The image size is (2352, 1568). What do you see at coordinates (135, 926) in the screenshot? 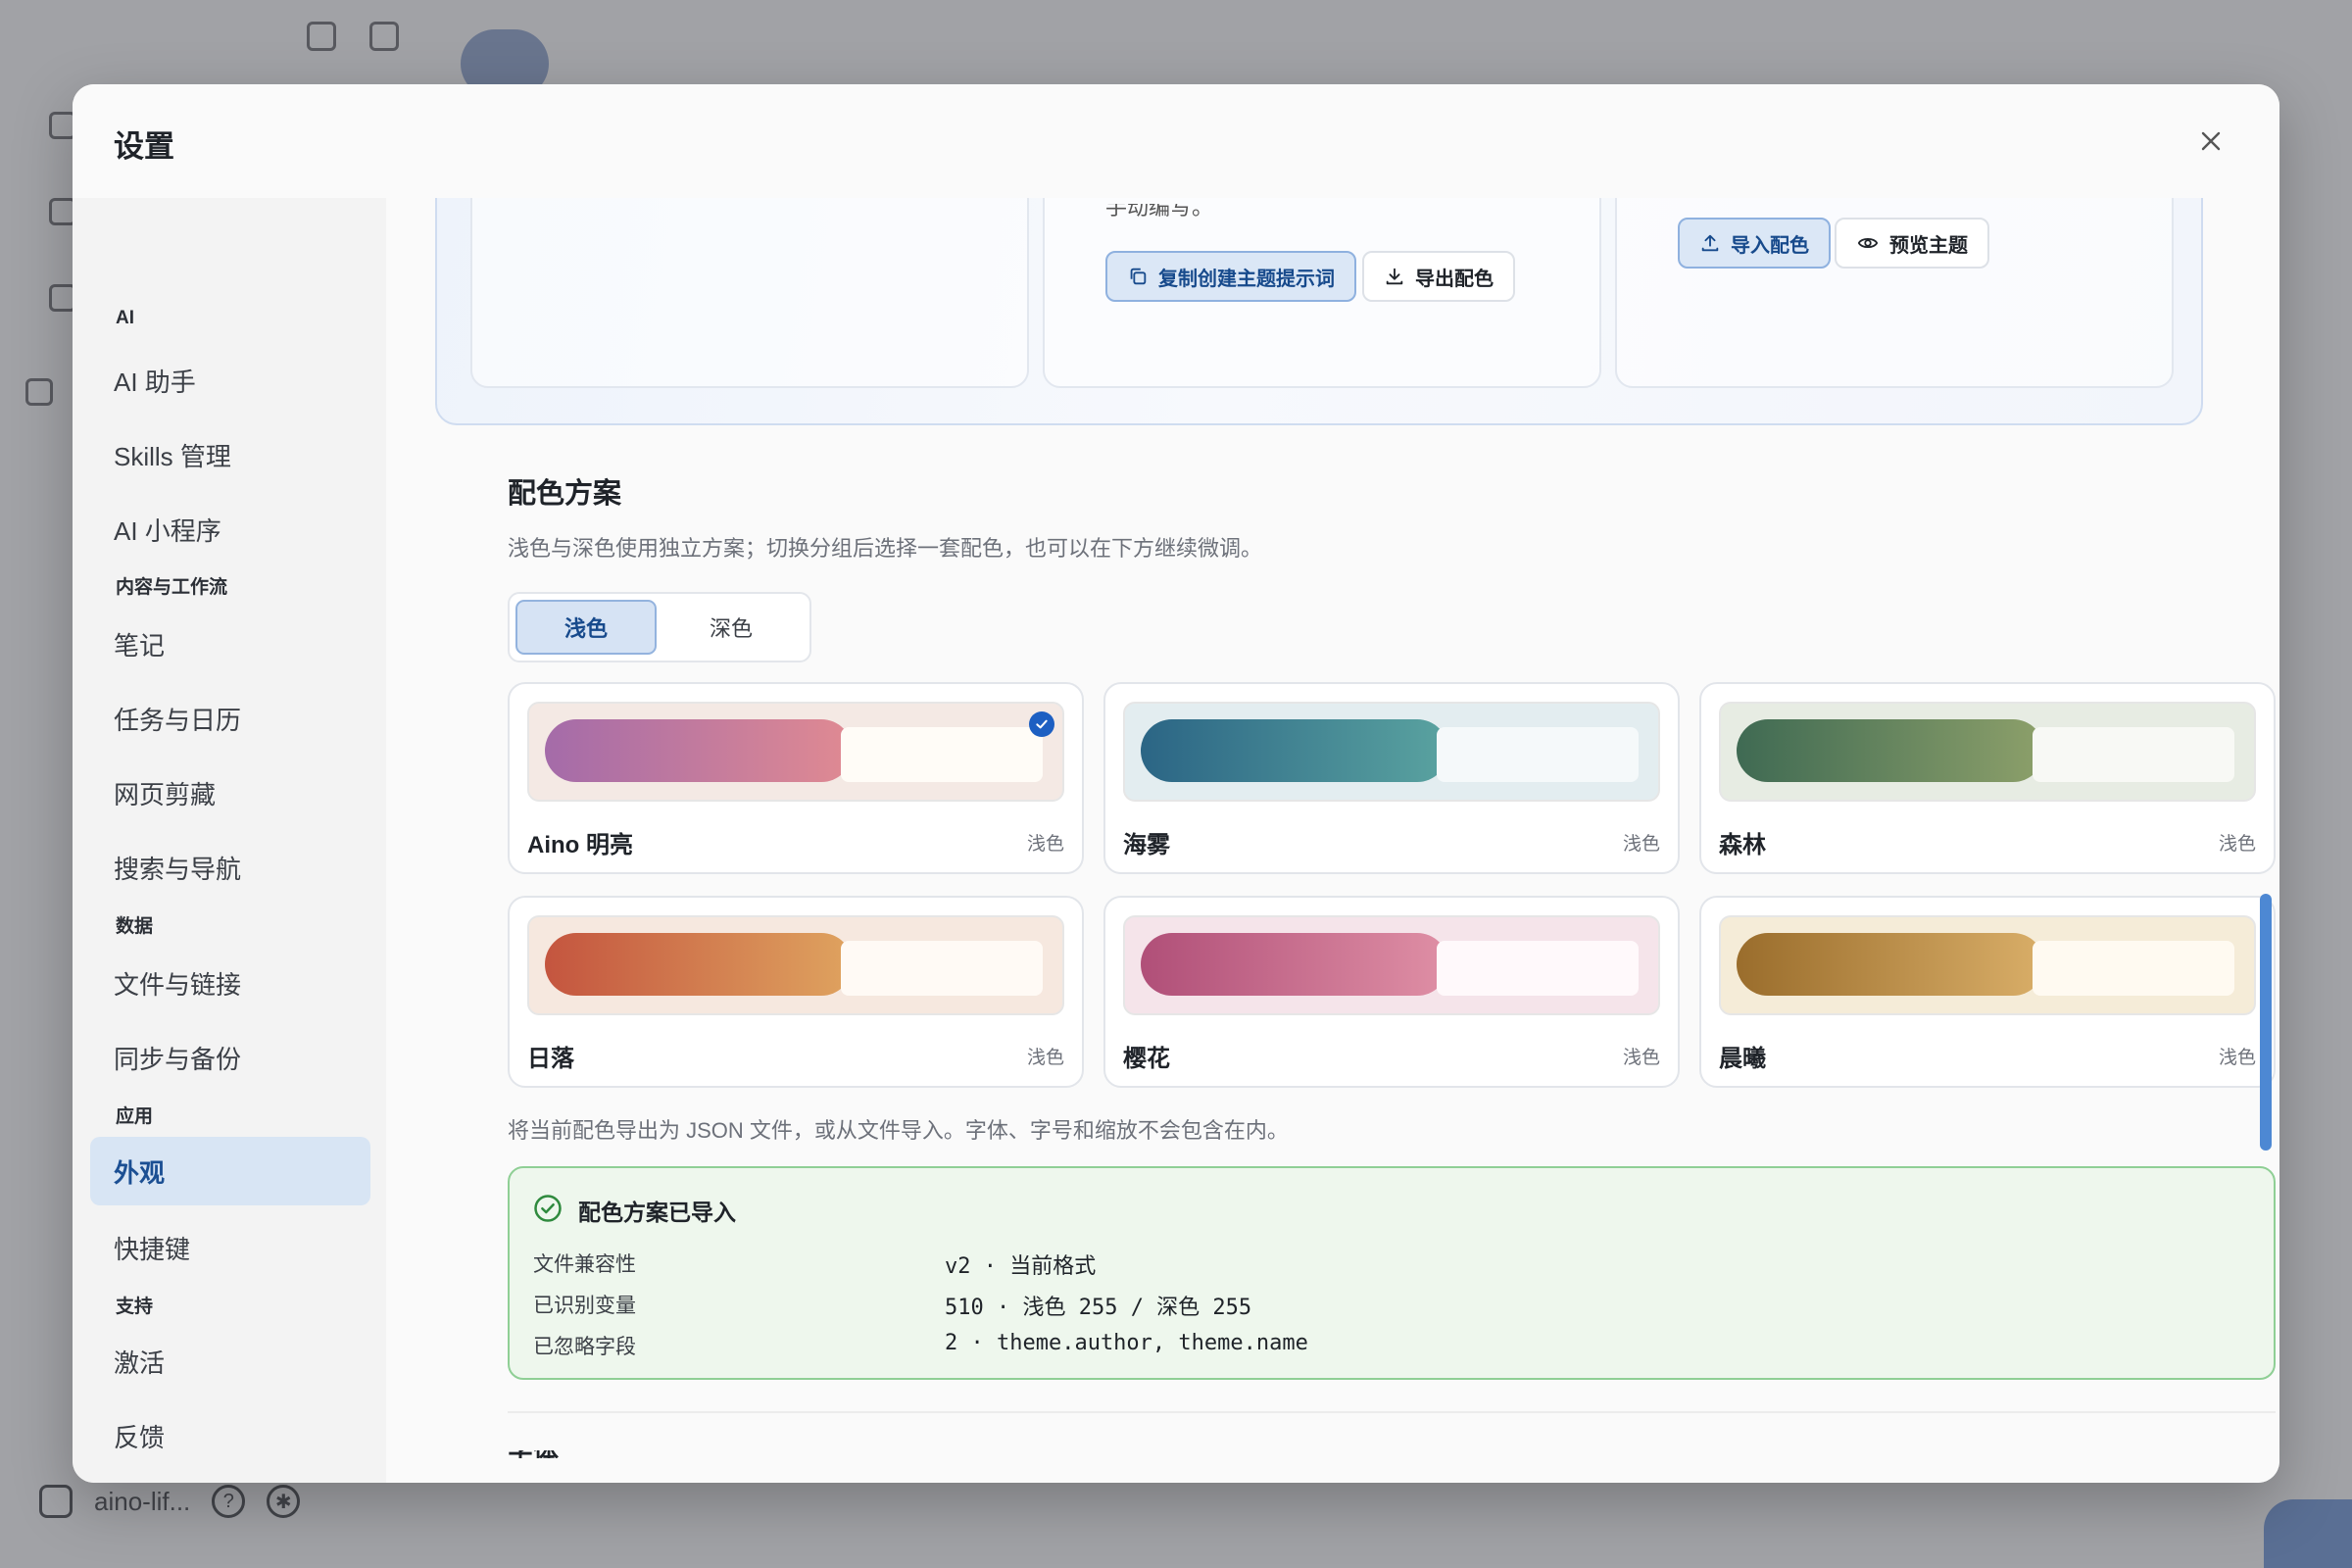
I see `nav-group-data: 数据` at bounding box center [135, 926].